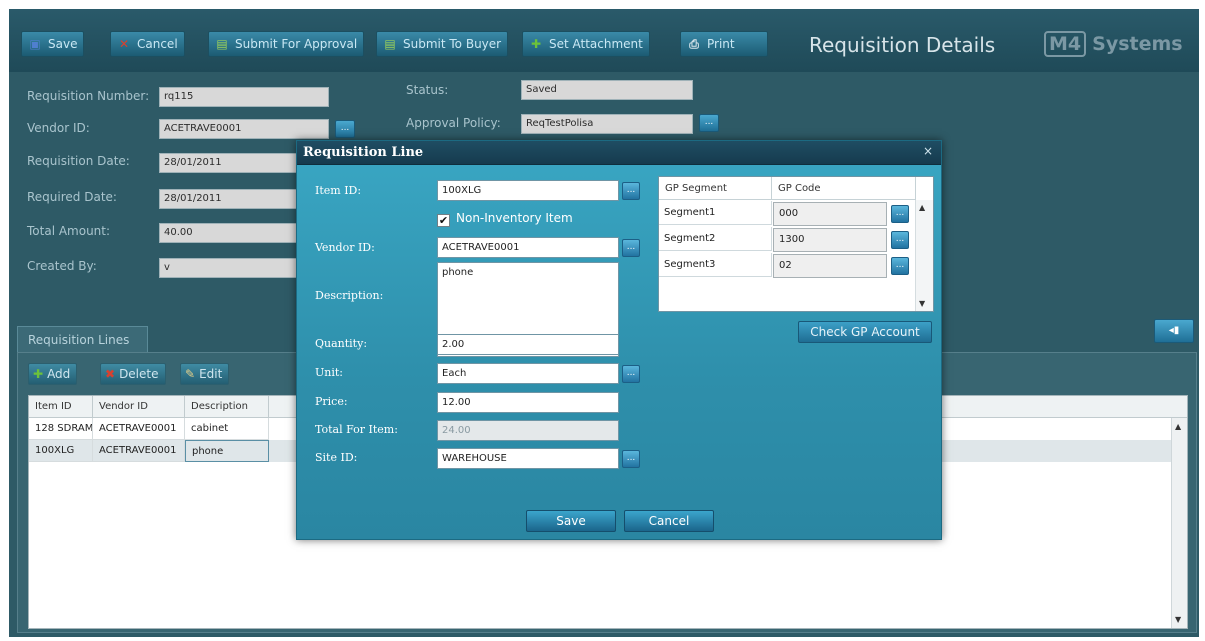 This screenshot has height=641, width=1205. What do you see at coordinates (336, 457) in the screenshot?
I see `site-id-label: Site ID:` at bounding box center [336, 457].